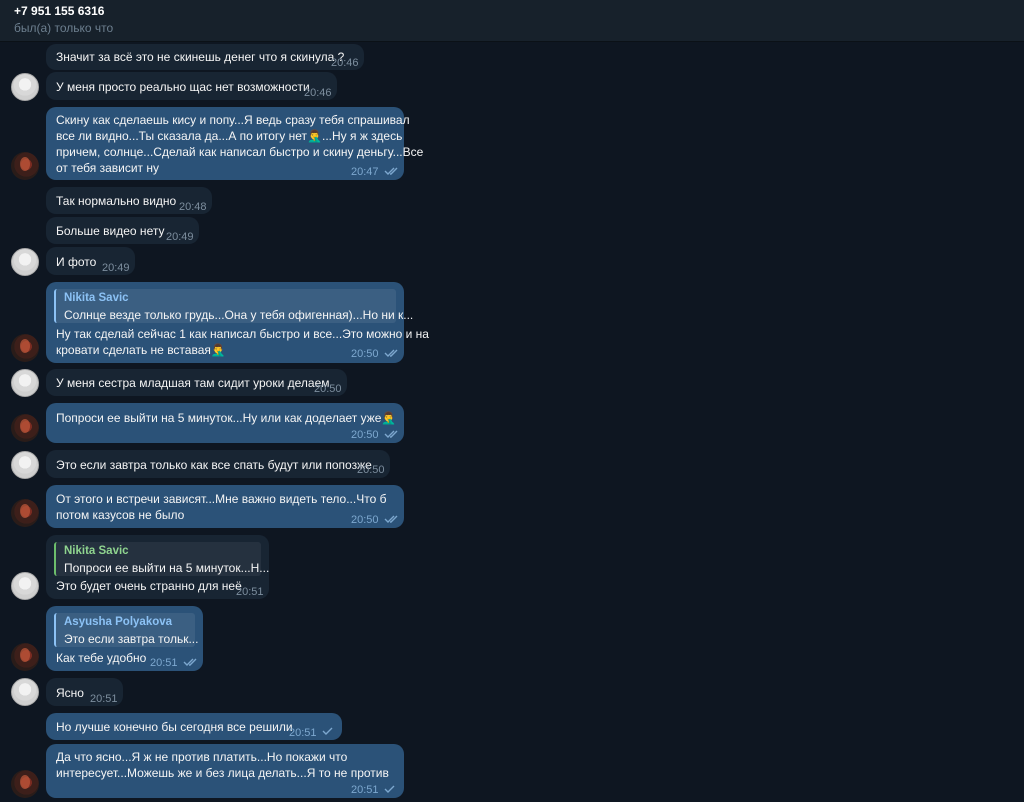 This screenshot has height=802, width=1024. I want to click on message-text: Так нормально видно, so click(116, 201).